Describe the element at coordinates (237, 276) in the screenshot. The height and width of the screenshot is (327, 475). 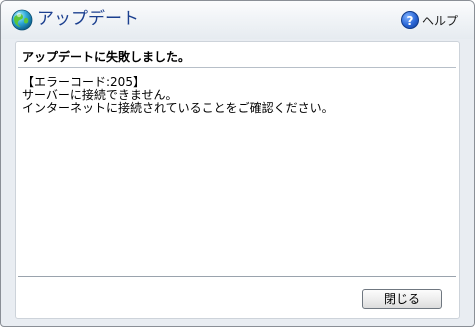
I see `footer-divider` at that location.